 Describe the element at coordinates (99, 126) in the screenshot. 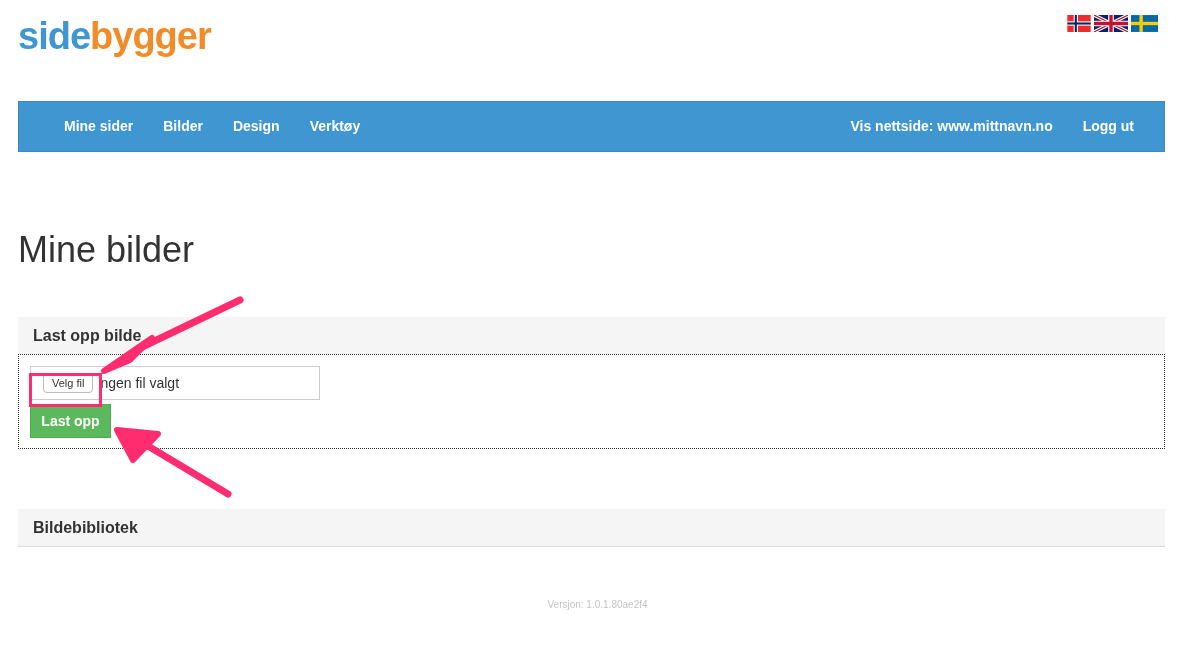

I see `nav-link: Mine sider` at that location.